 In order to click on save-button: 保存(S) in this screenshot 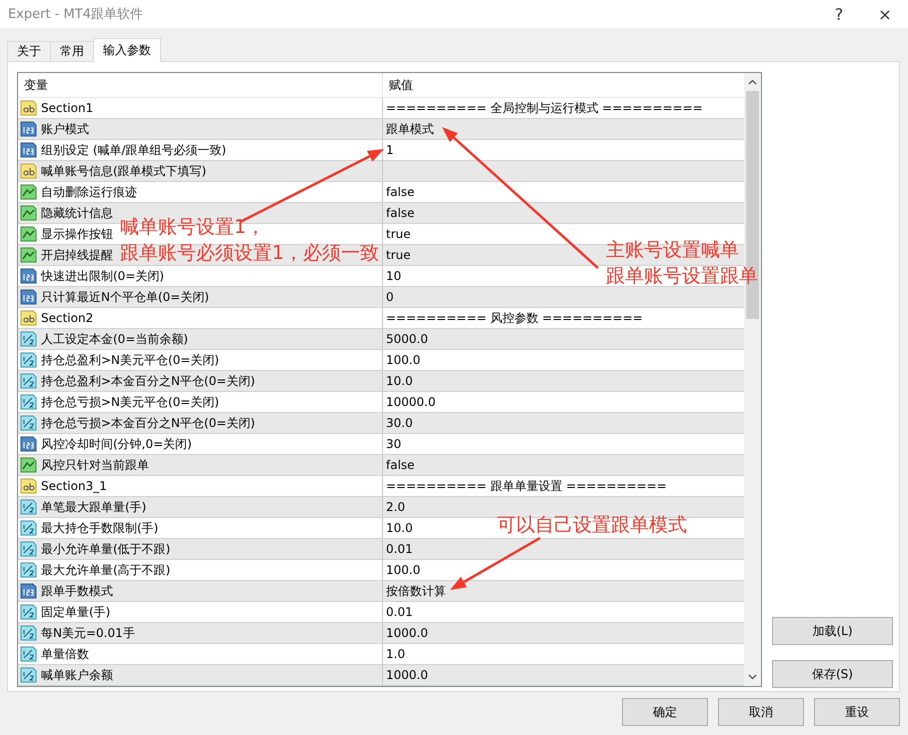, I will do `click(832, 674)`.